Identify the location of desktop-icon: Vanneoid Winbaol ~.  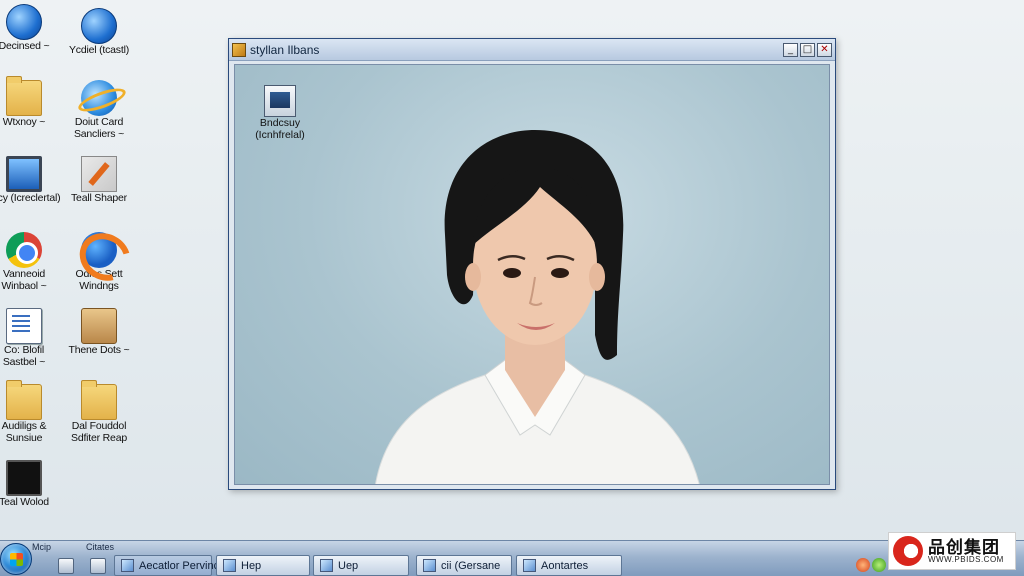
(30, 262).